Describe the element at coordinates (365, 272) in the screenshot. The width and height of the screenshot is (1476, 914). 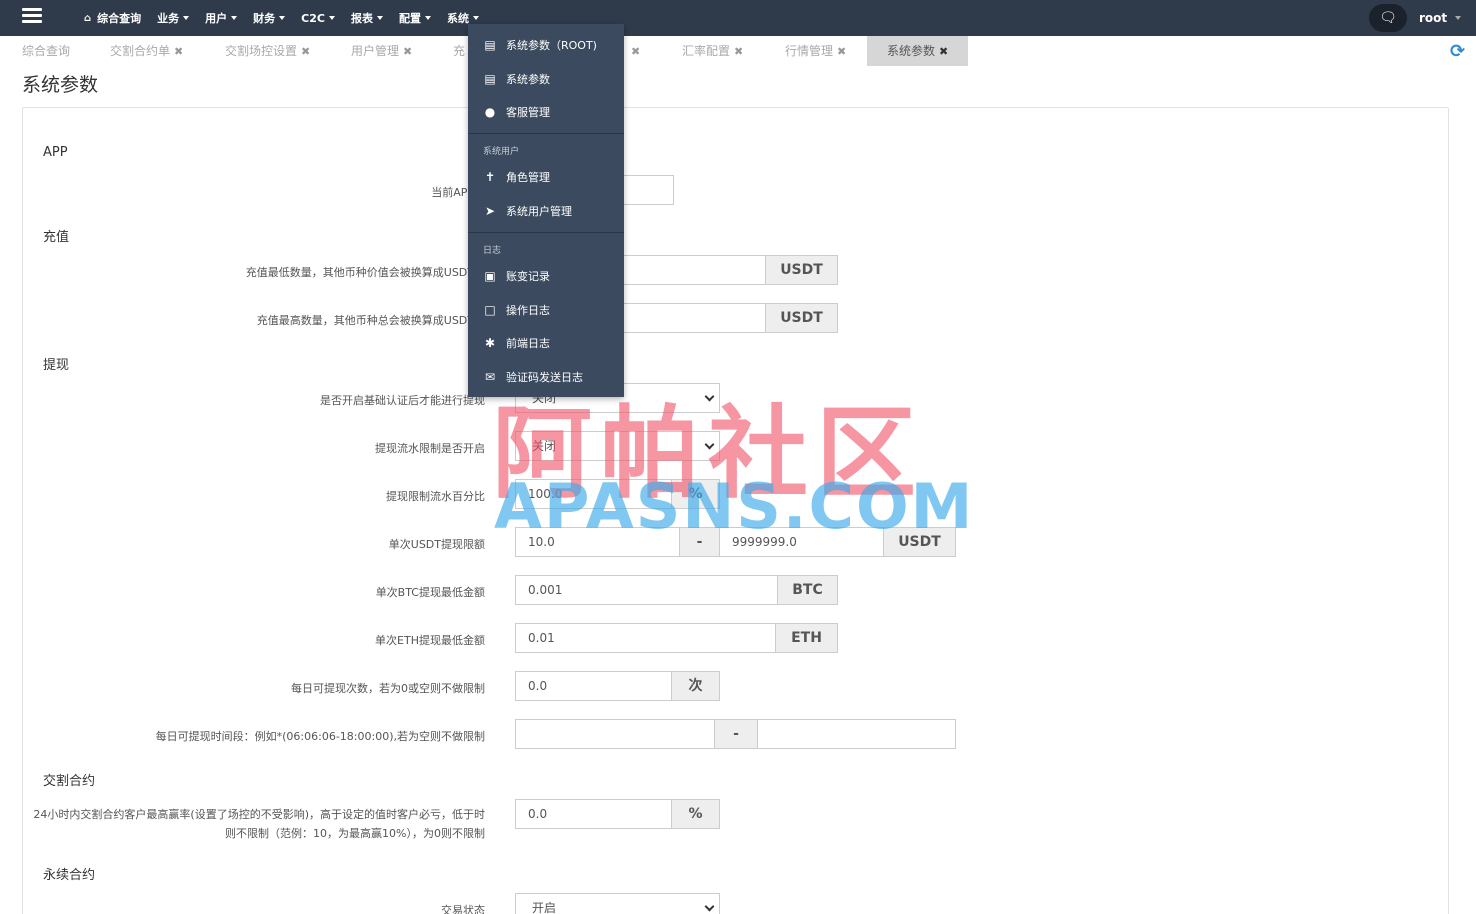
I see `label-recharge-min: 充值最低数量，其他币种价值会被换算成USDT来` at that location.